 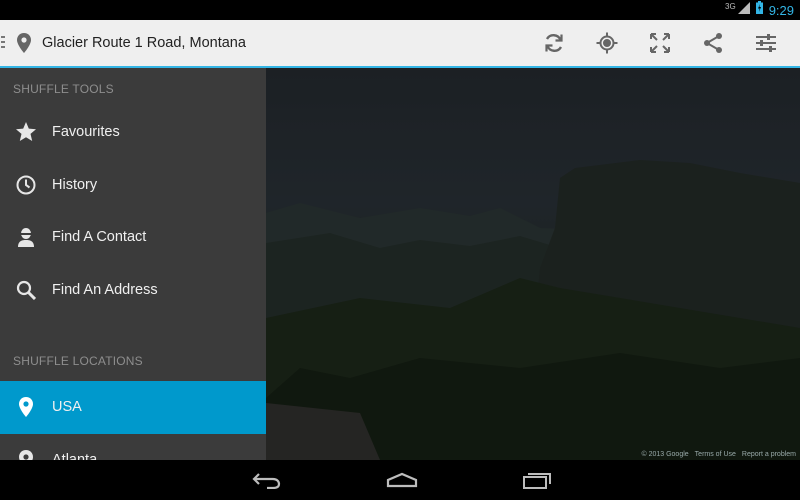 I want to click on drawer-item-label: History, so click(x=75, y=184).